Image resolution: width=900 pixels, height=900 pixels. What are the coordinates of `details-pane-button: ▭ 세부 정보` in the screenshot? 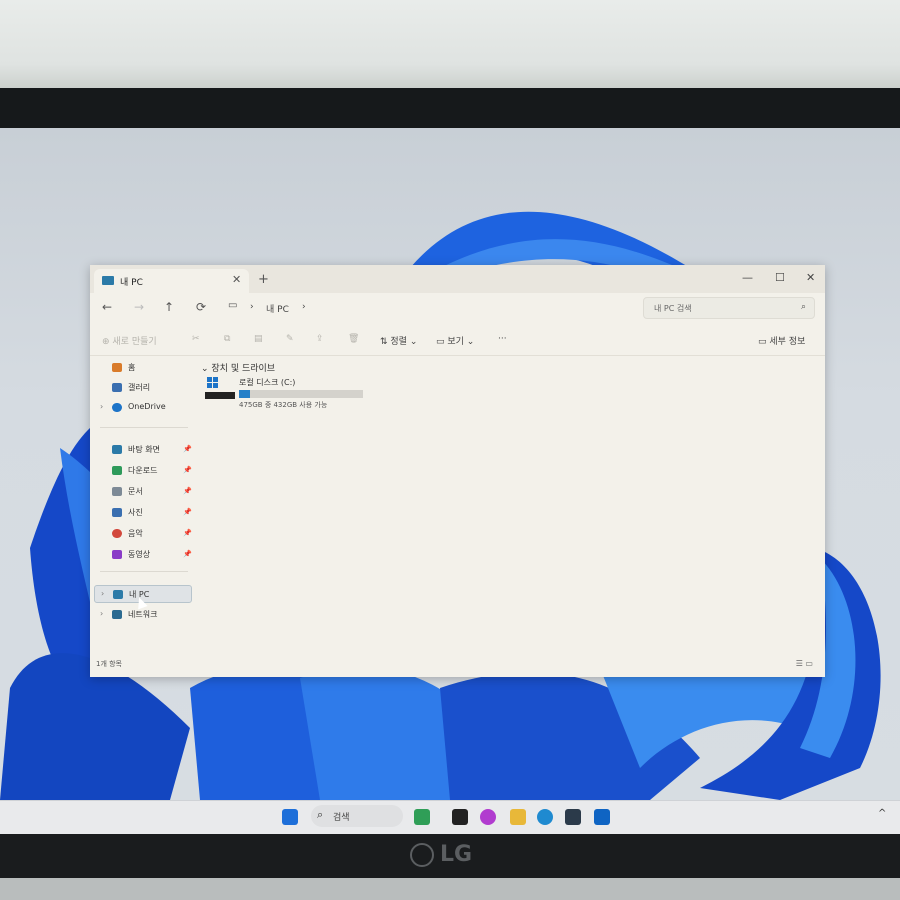 It's located at (781, 340).